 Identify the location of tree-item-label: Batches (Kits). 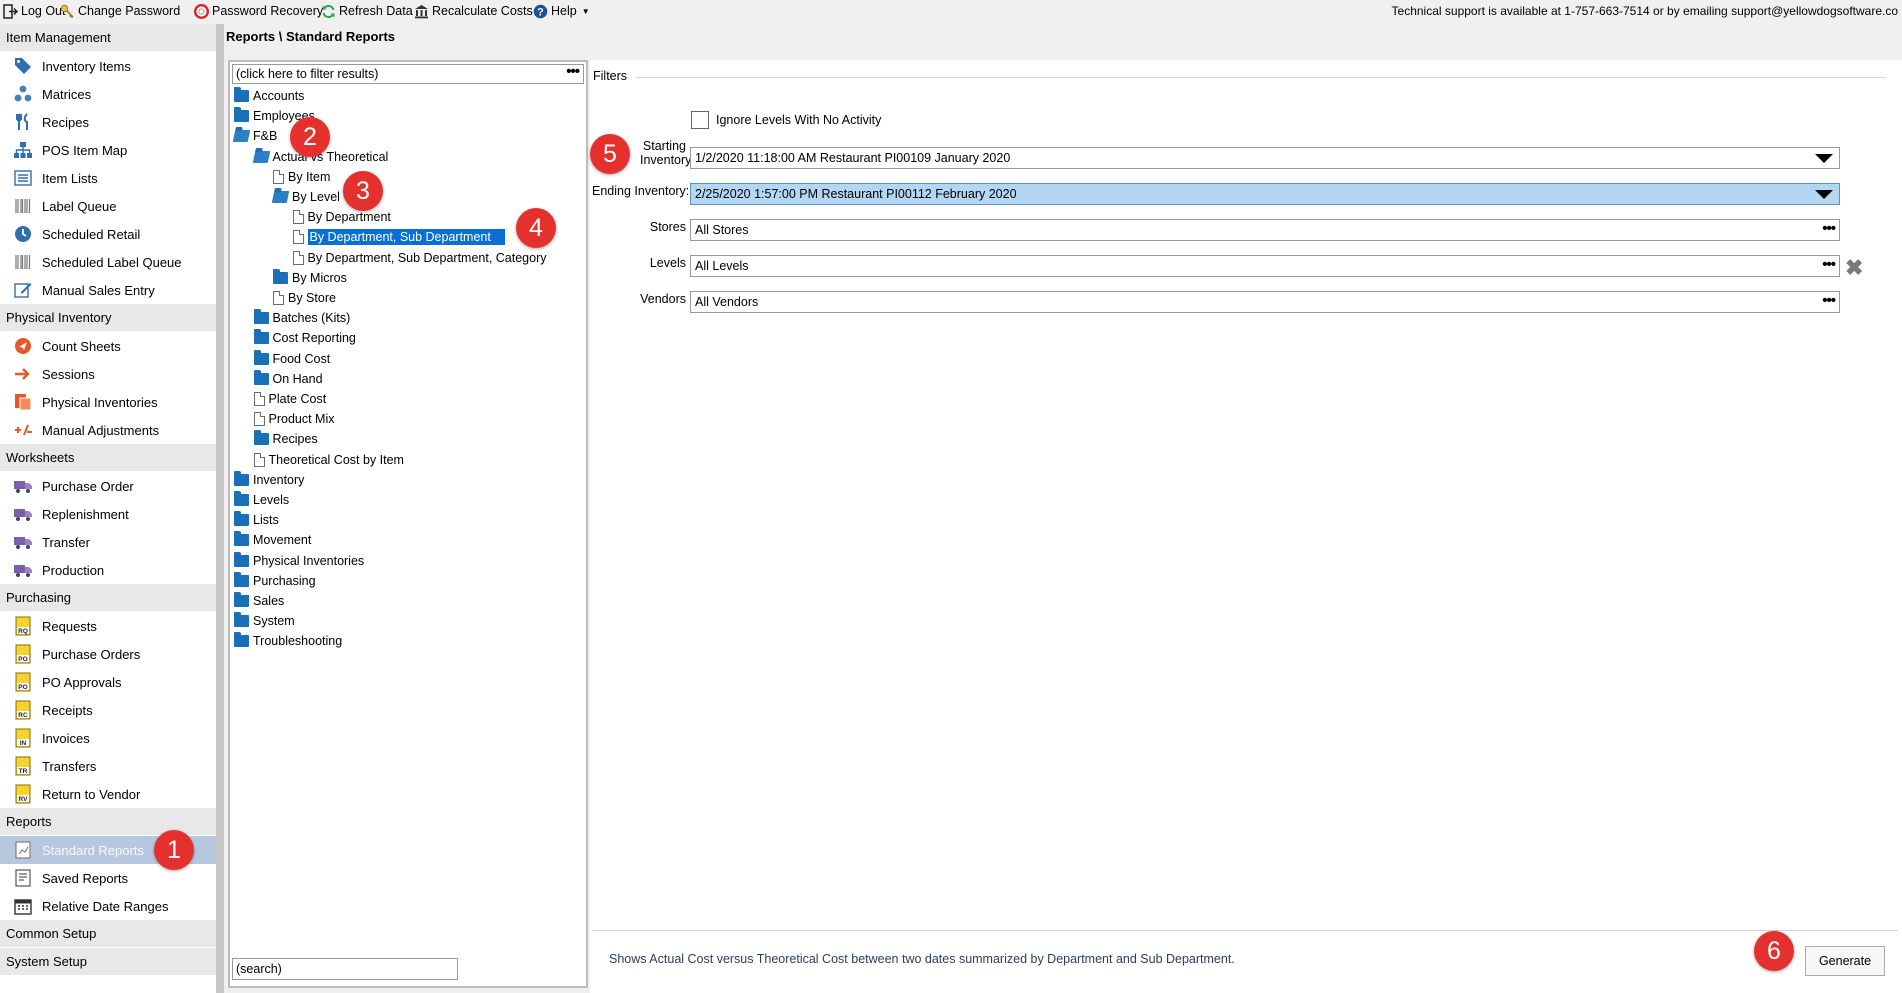
(311, 318).